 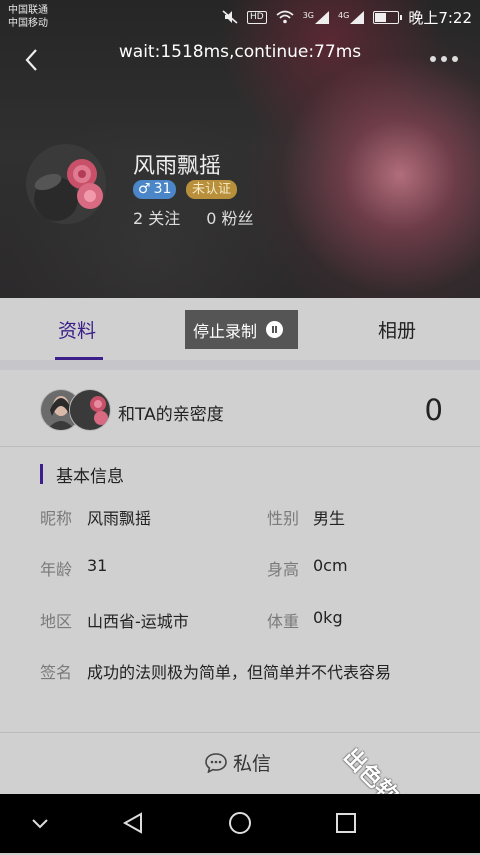 What do you see at coordinates (239, 672) in the screenshot?
I see `signature-value: 成功的法则极为简单，但简单并不代表容易` at bounding box center [239, 672].